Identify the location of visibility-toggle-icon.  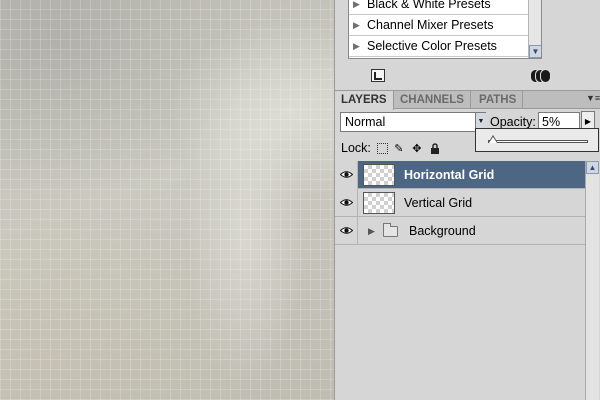
(540, 76).